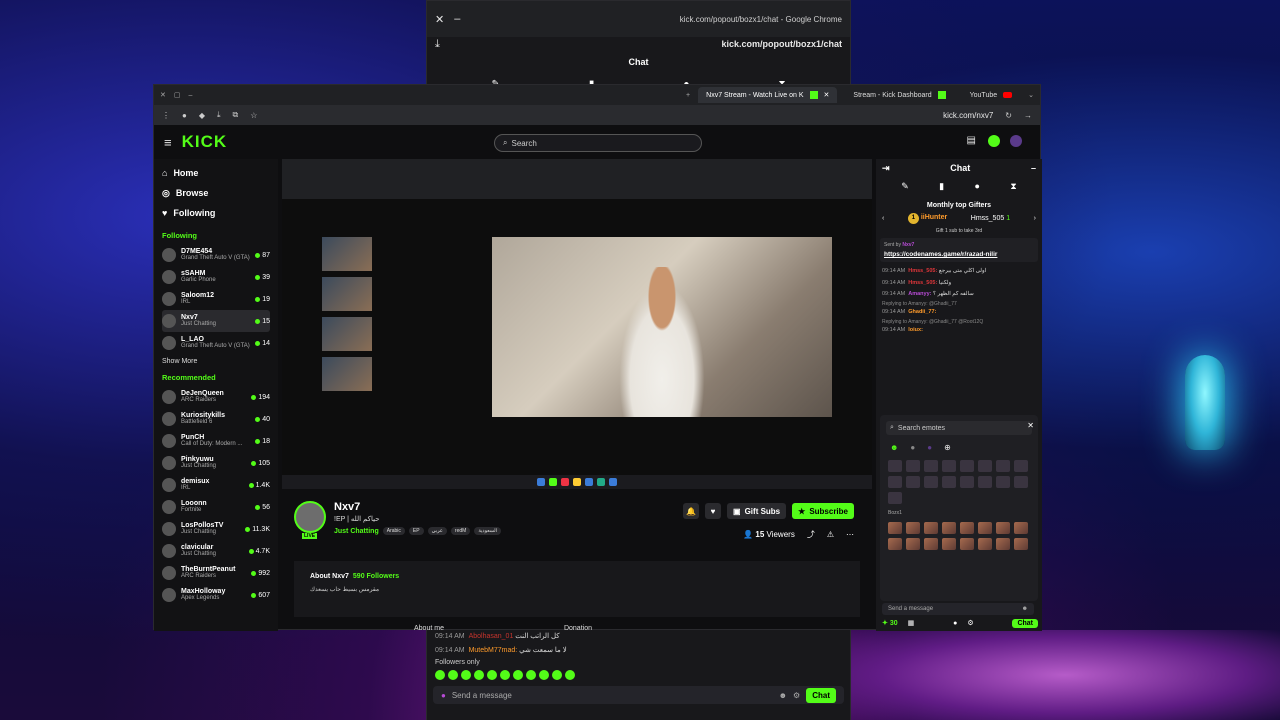 The height and width of the screenshot is (720, 1280). Describe the element at coordinates (416, 531) in the screenshot. I see `tag: EP` at that location.